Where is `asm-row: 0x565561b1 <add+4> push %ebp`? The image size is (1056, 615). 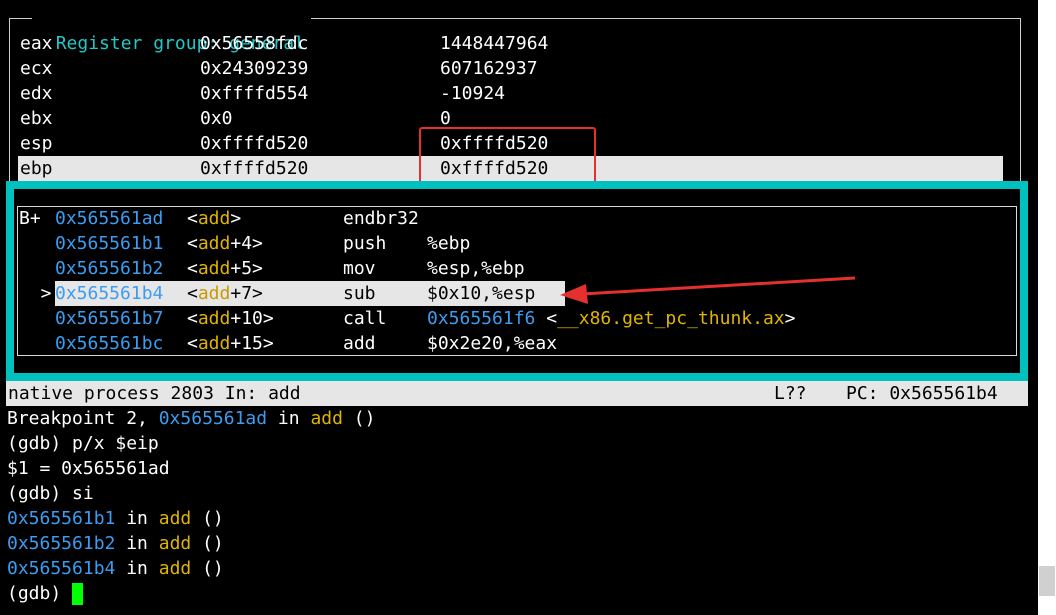 asm-row: 0x565561b1 <add+4> push %ebp is located at coordinates (517, 243).